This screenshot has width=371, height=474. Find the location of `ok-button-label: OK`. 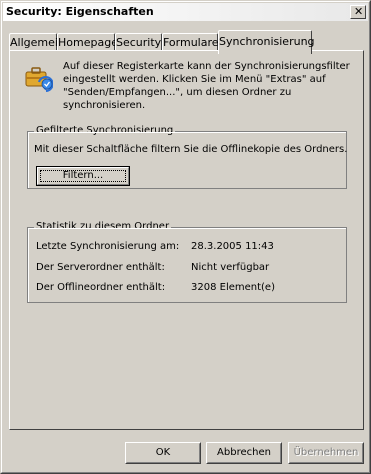

ok-button-label: OK is located at coordinates (163, 452).